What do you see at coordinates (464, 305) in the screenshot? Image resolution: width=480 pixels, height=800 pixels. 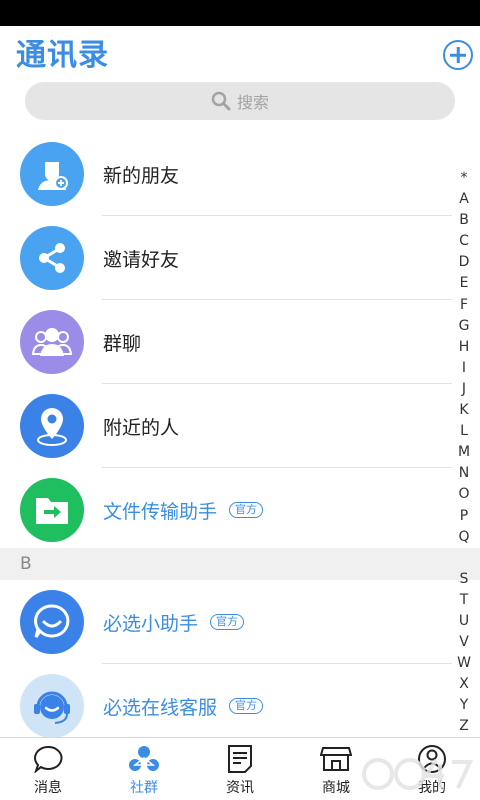 I see `index-letter: F` at bounding box center [464, 305].